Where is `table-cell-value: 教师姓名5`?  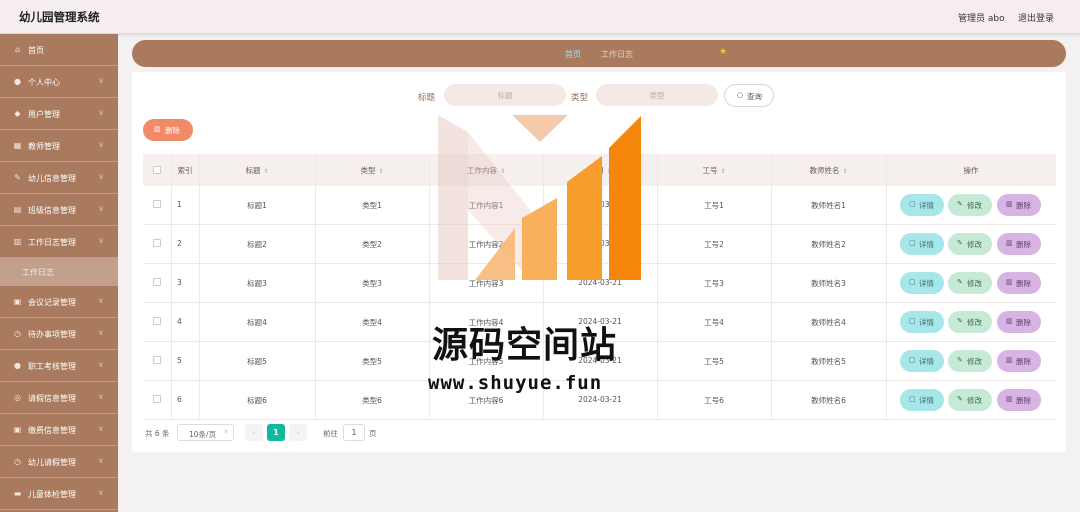 table-cell-value: 教师姓名5 is located at coordinates (828, 361).